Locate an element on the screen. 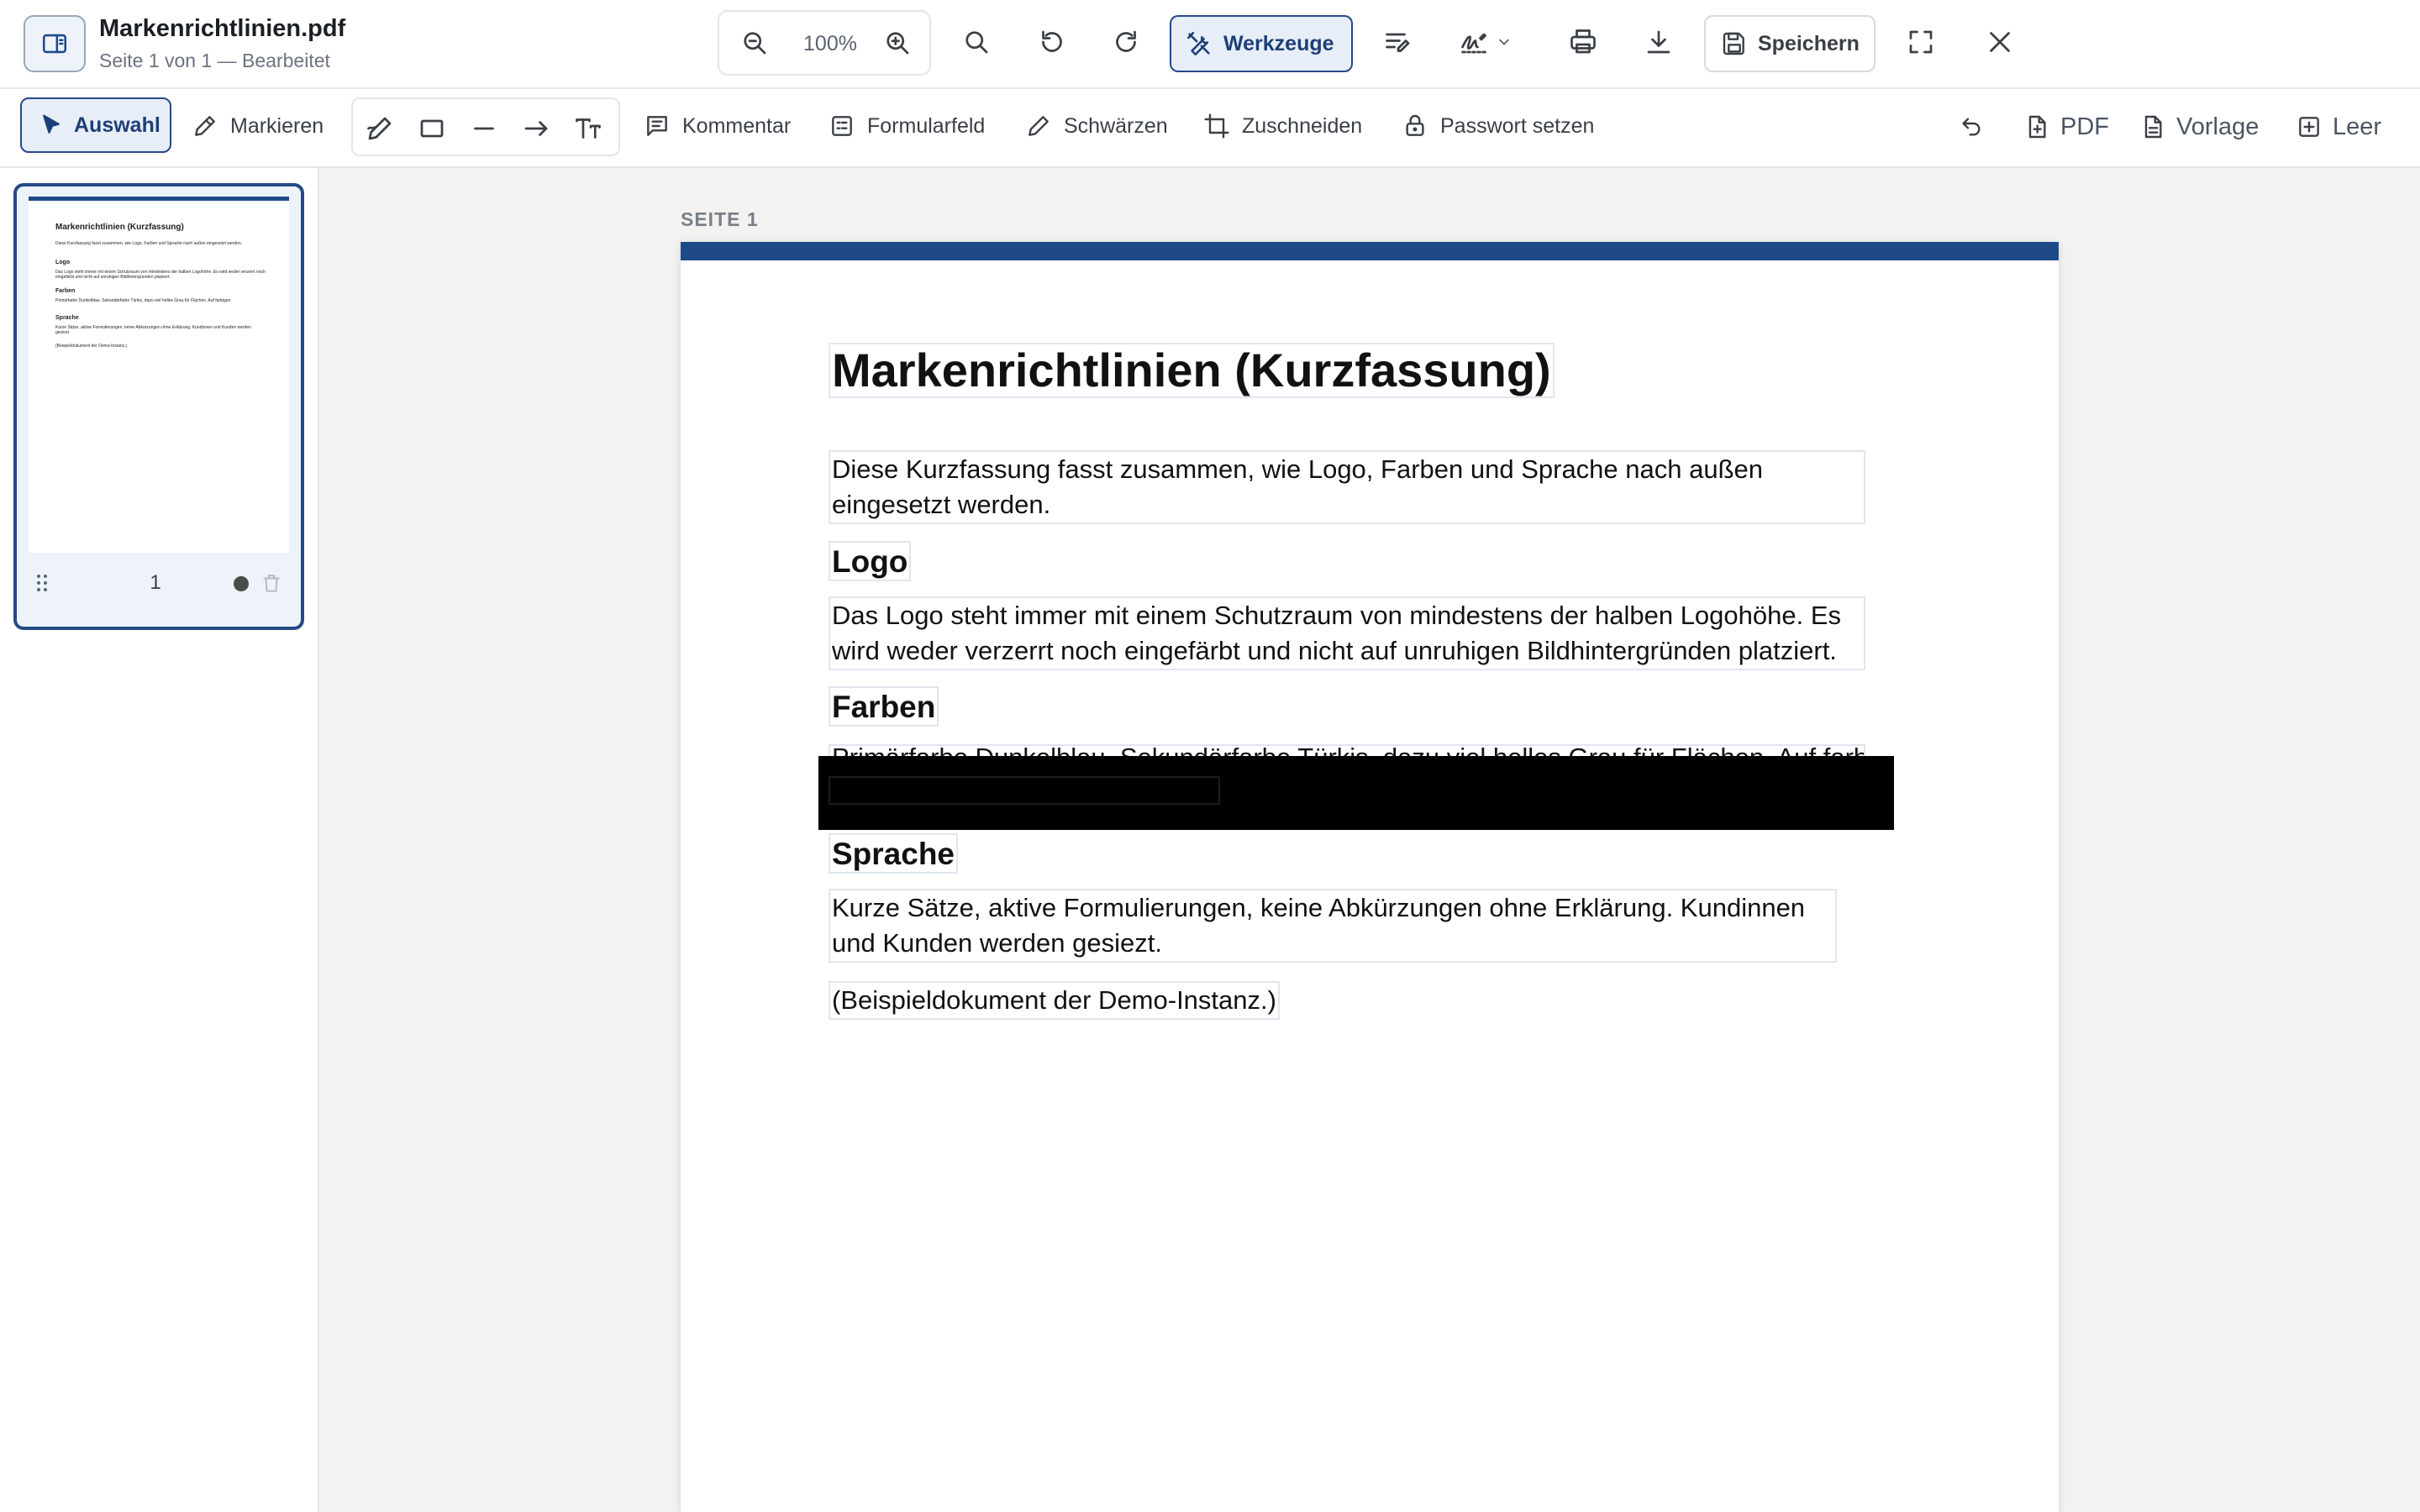 Image resolution: width=2420 pixels, height=1512 pixels. signature-button is located at coordinates (1485, 42).